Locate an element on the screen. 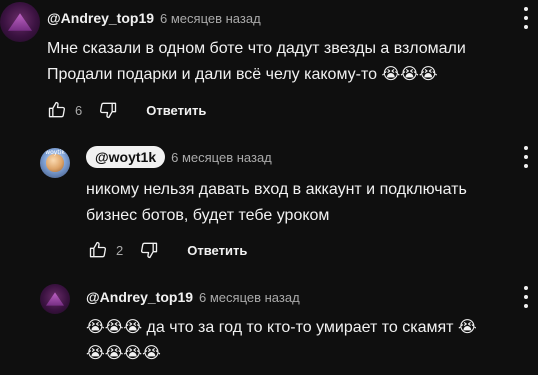  comment-line: 😭😭😭😭 is located at coordinates (123, 353).